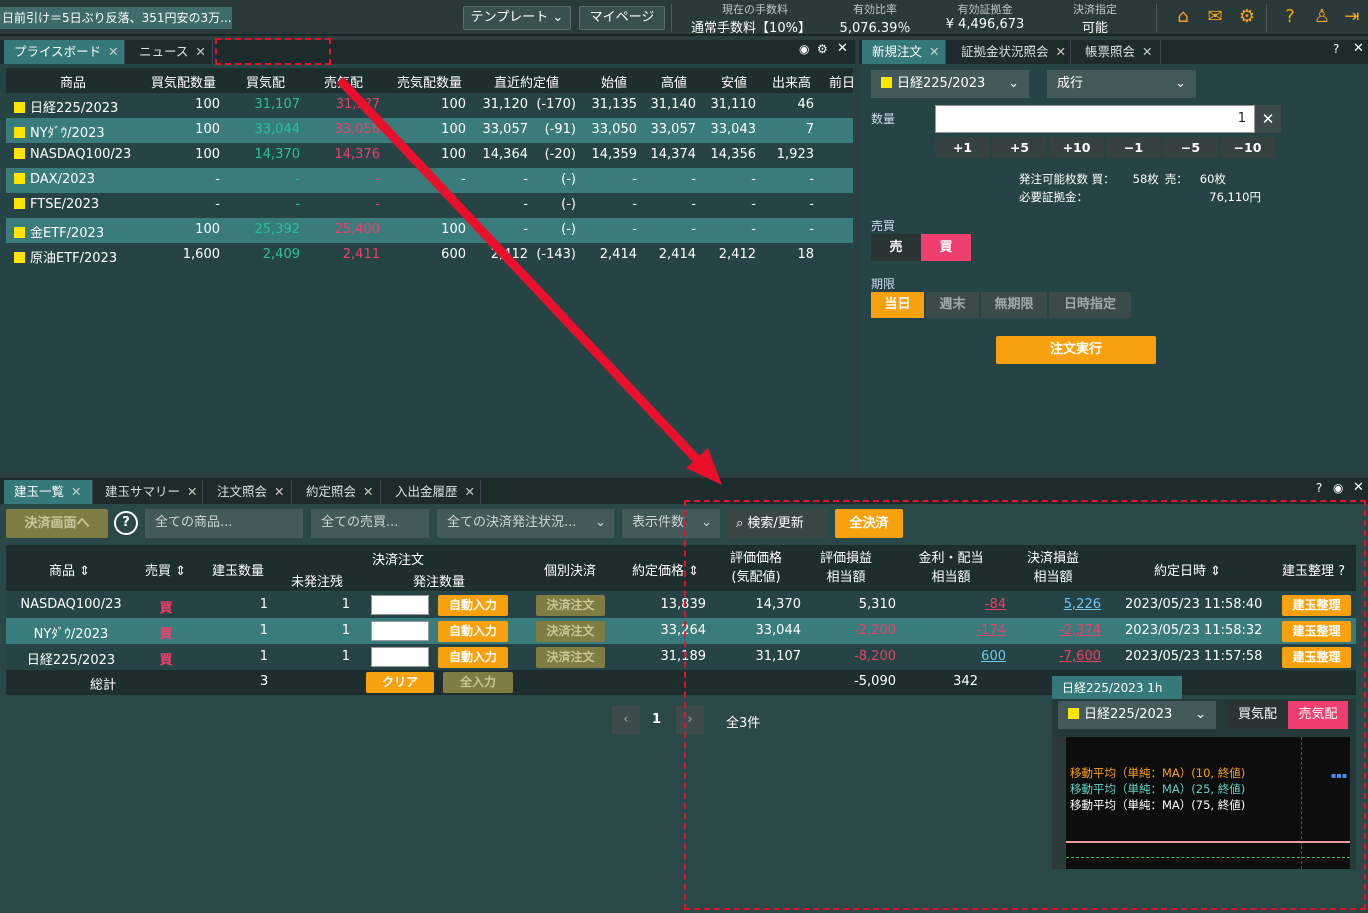 The image size is (1368, 913). I want to click on annotation-arrow, so click(529, 280).